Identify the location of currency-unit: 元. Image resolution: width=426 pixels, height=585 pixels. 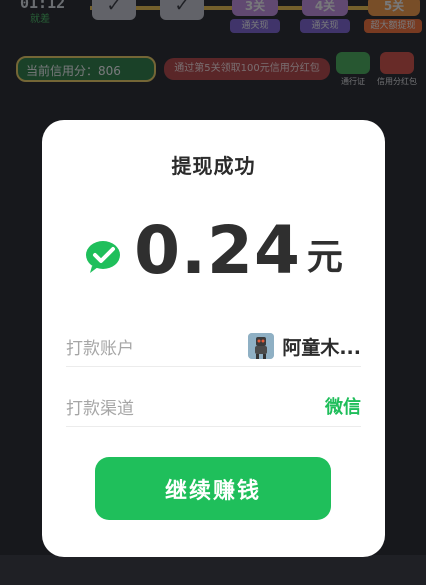
(324, 257).